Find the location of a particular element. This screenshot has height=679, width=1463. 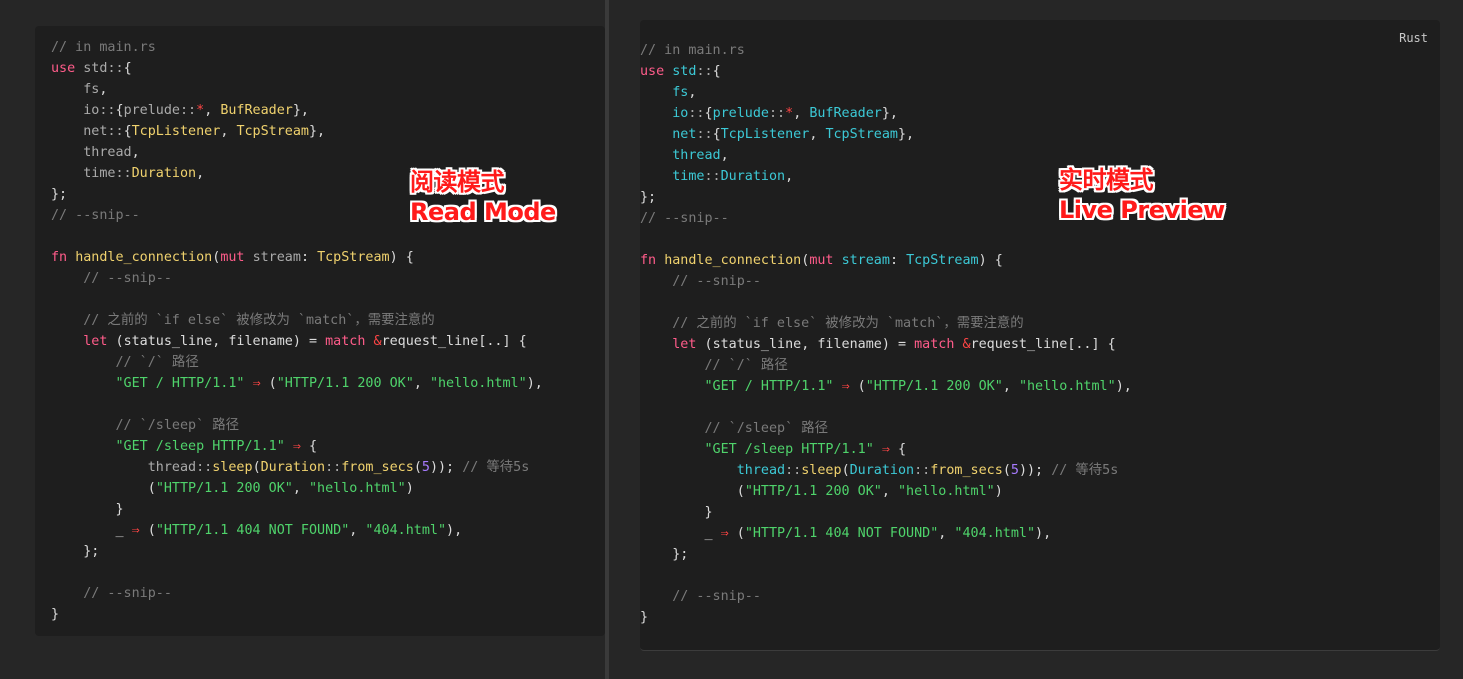

code-line: // --snip-- is located at coordinates (886, 596).